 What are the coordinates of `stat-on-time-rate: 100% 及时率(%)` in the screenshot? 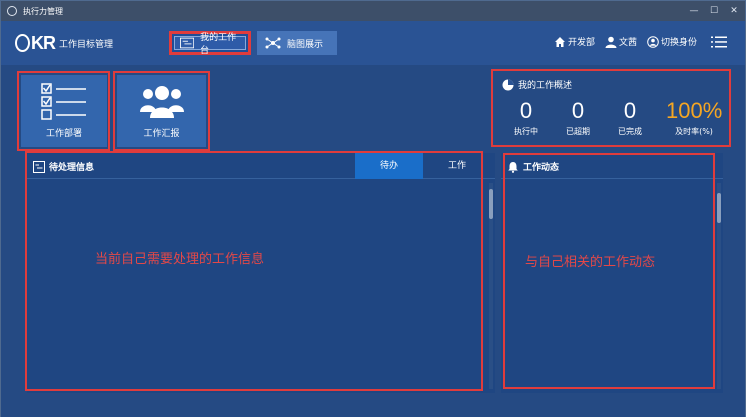 It's located at (694, 117).